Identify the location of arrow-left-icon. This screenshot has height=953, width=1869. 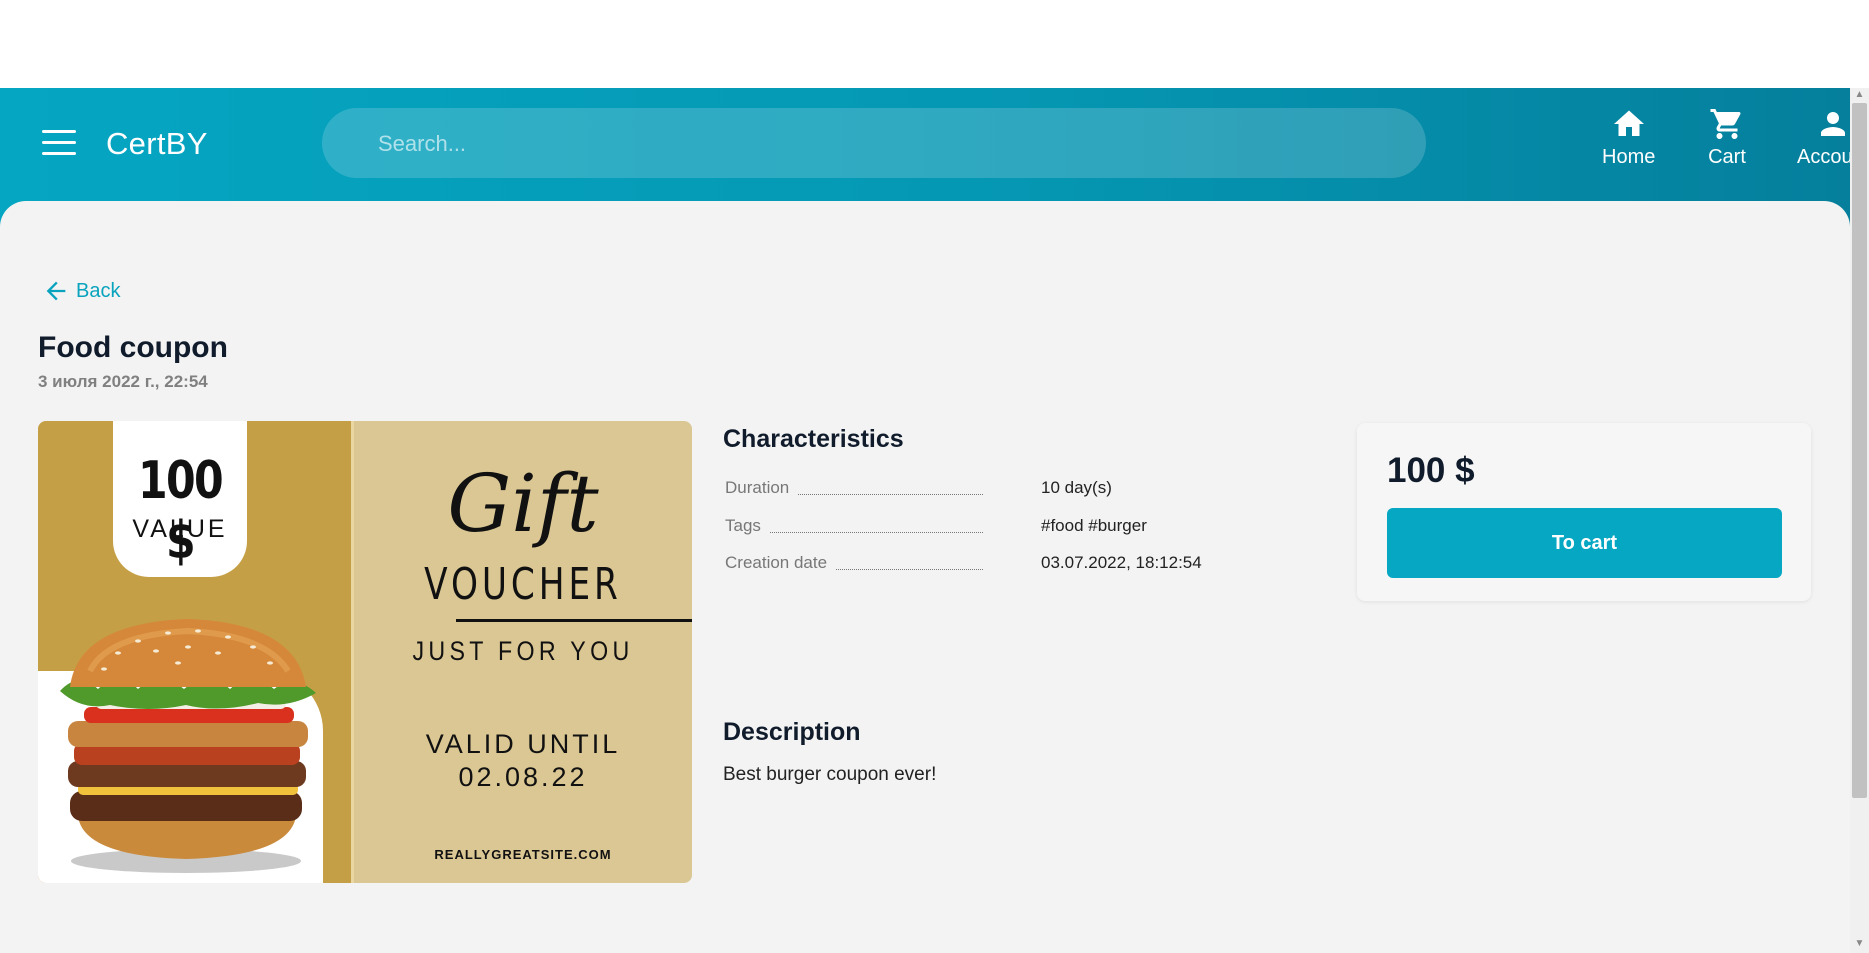
(56, 291).